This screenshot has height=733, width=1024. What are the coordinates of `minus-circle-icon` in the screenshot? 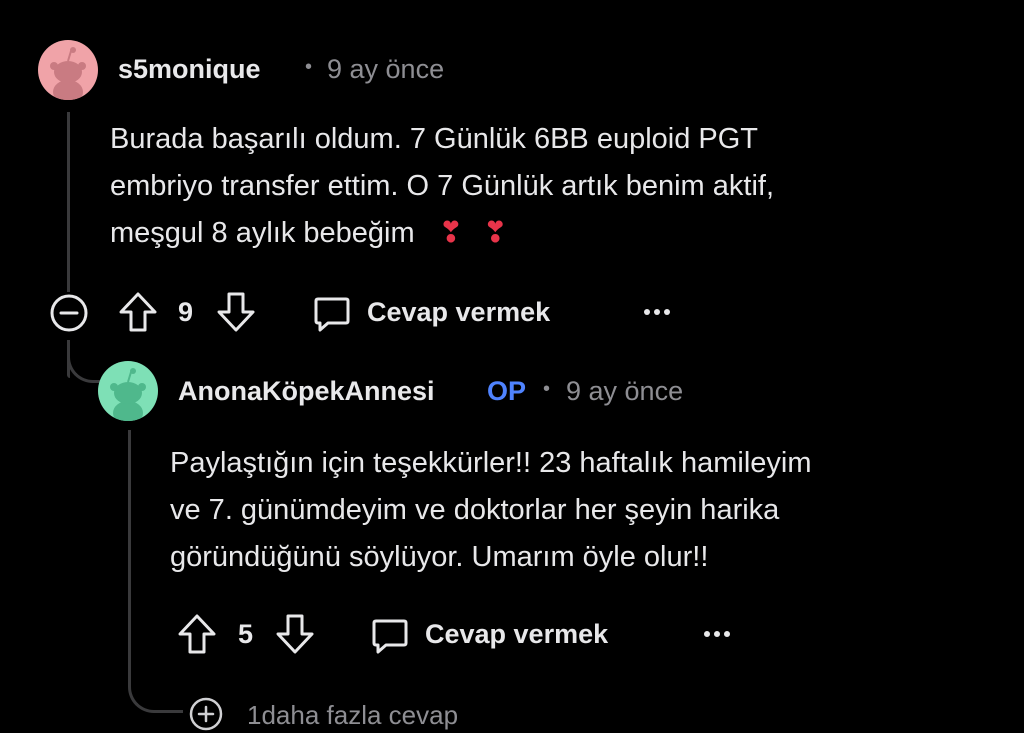 It's located at (69, 313).